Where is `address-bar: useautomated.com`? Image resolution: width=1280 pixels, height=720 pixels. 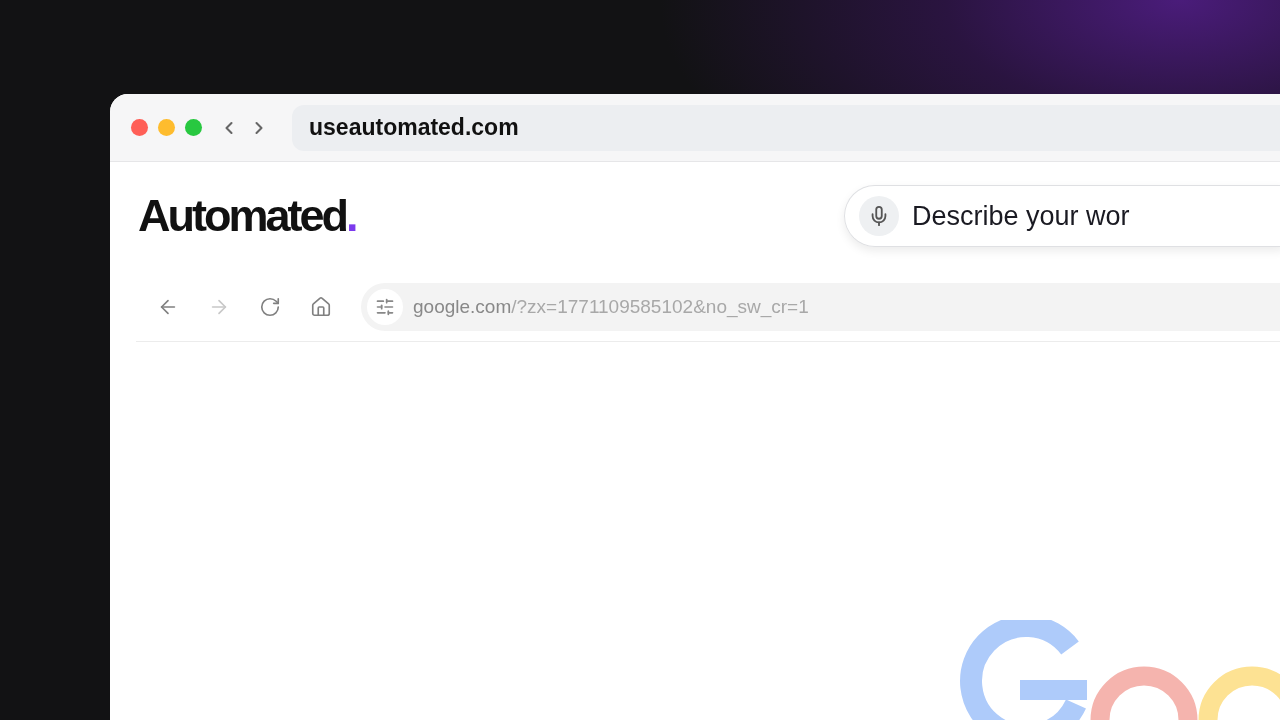
address-bar: useautomated.com is located at coordinates (786, 127).